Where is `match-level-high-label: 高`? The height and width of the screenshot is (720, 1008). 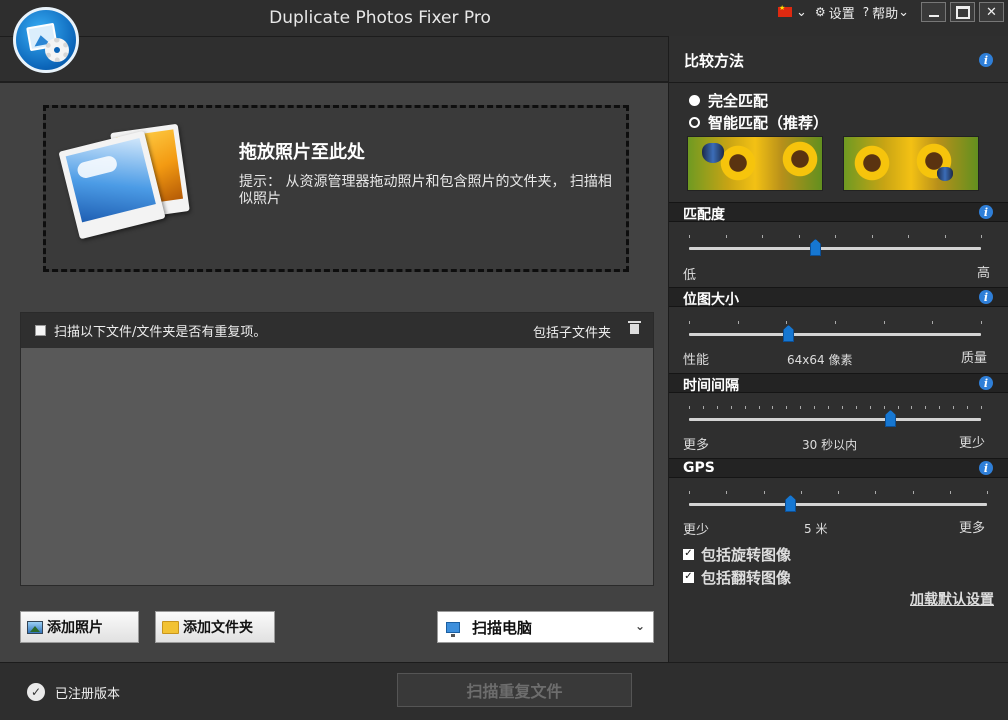
match-level-high-label: 高 is located at coordinates (984, 273).